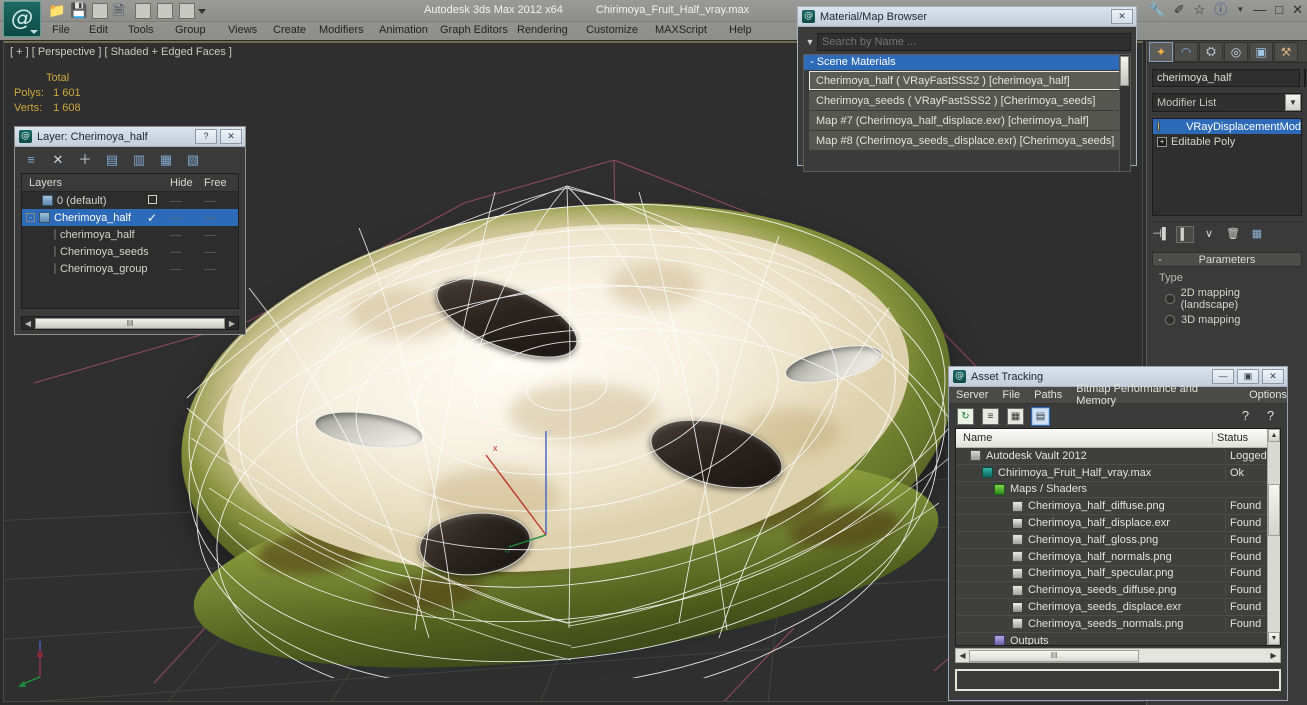 This screenshot has height=705, width=1307. What do you see at coordinates (190, 30) in the screenshot?
I see `menu-group: Group` at bounding box center [190, 30].